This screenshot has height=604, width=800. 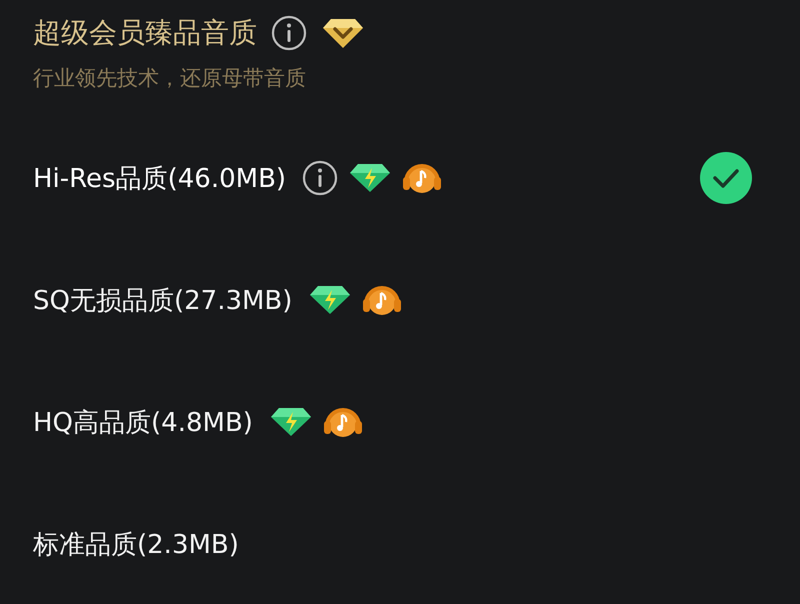 I want to click on quality-option: HQ高品质(4.8MB), so click(x=143, y=422).